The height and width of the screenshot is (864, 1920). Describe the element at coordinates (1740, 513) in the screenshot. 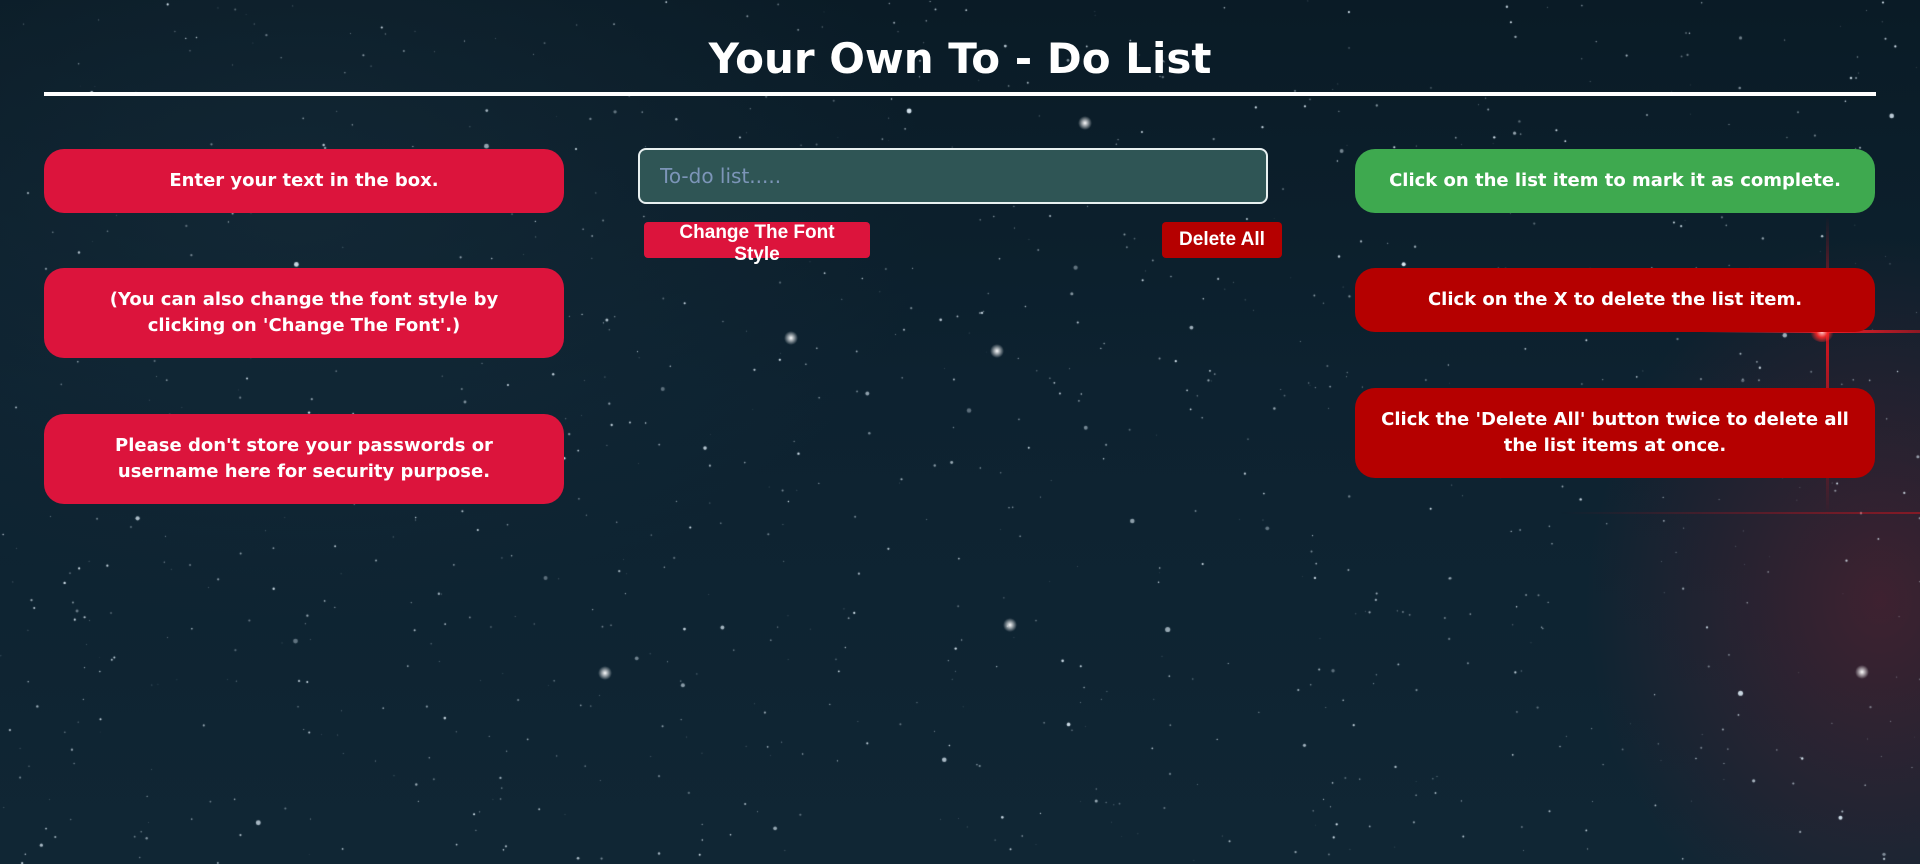

I see `red-flare-lower` at that location.